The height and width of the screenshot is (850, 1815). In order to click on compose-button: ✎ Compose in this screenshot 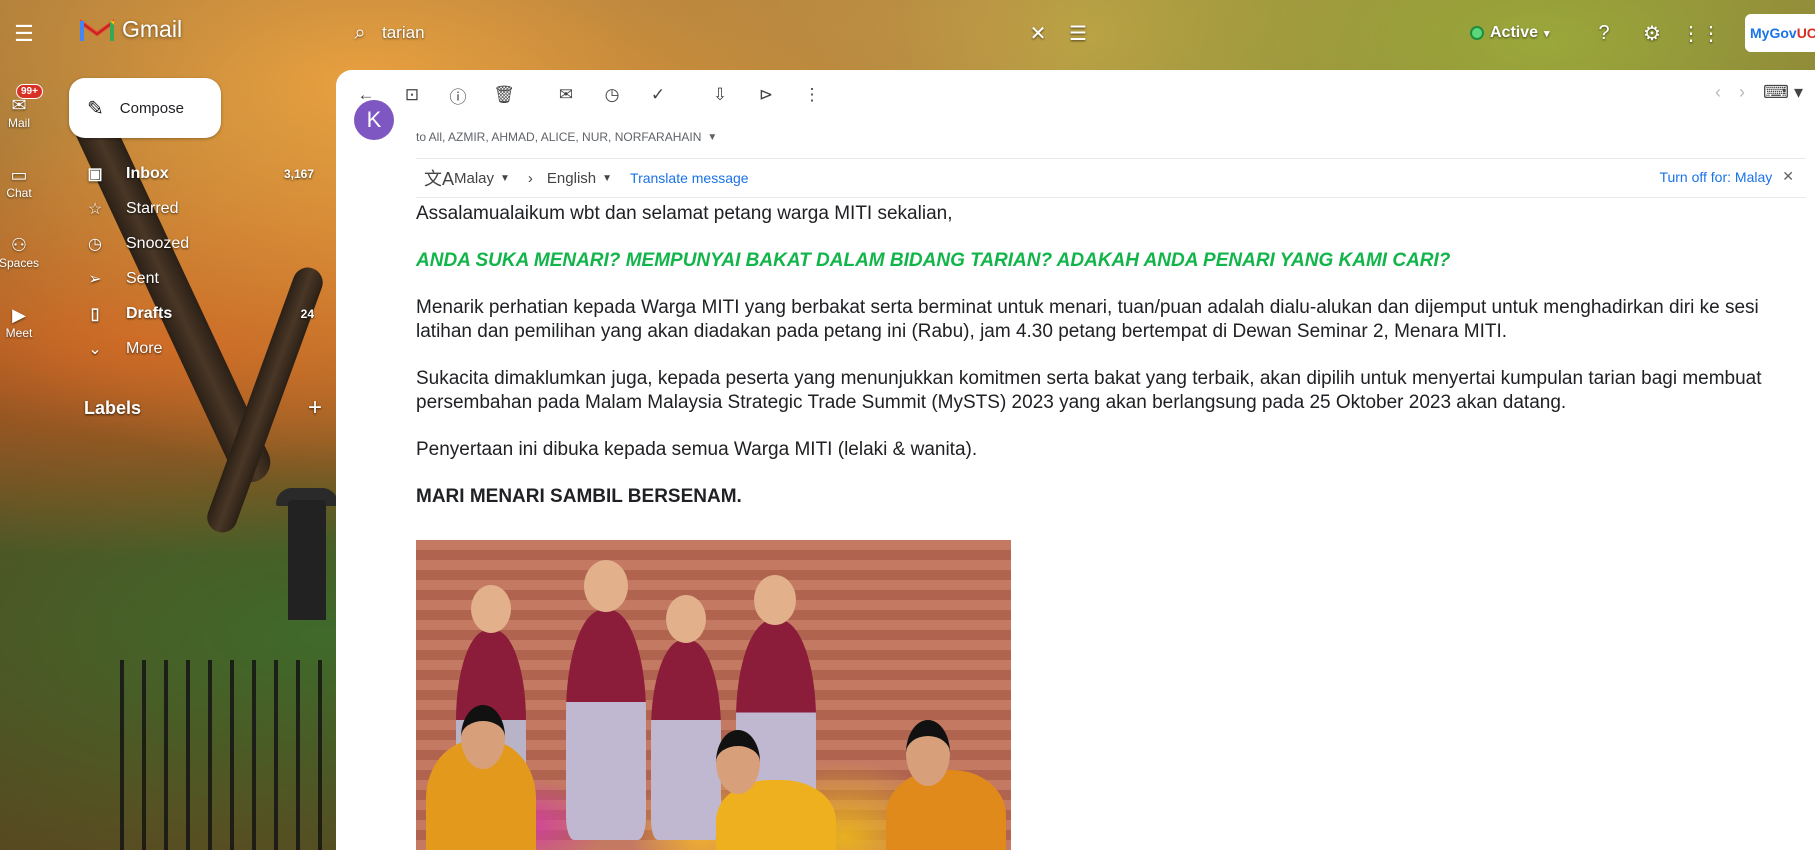, I will do `click(145, 108)`.